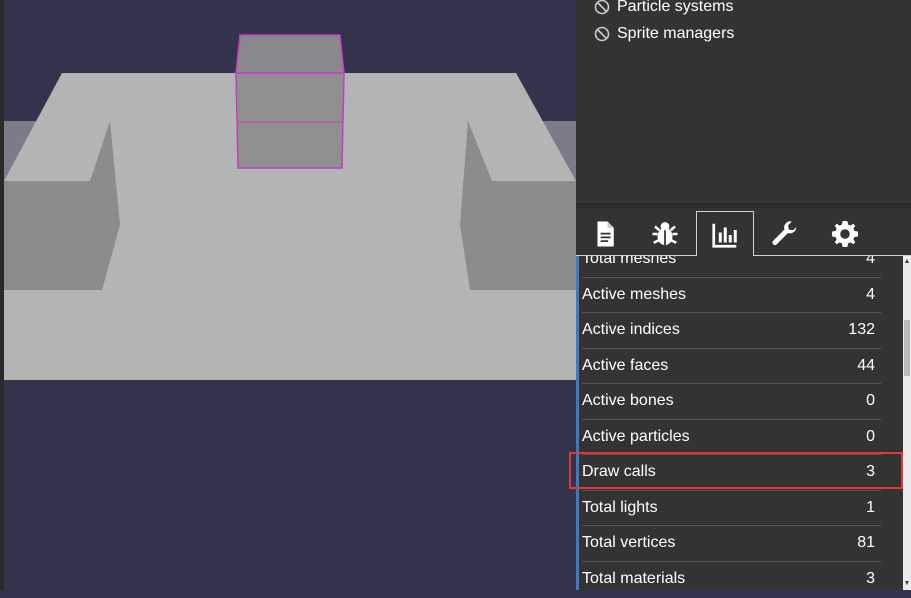  I want to click on stat-value: 44, so click(866, 365).